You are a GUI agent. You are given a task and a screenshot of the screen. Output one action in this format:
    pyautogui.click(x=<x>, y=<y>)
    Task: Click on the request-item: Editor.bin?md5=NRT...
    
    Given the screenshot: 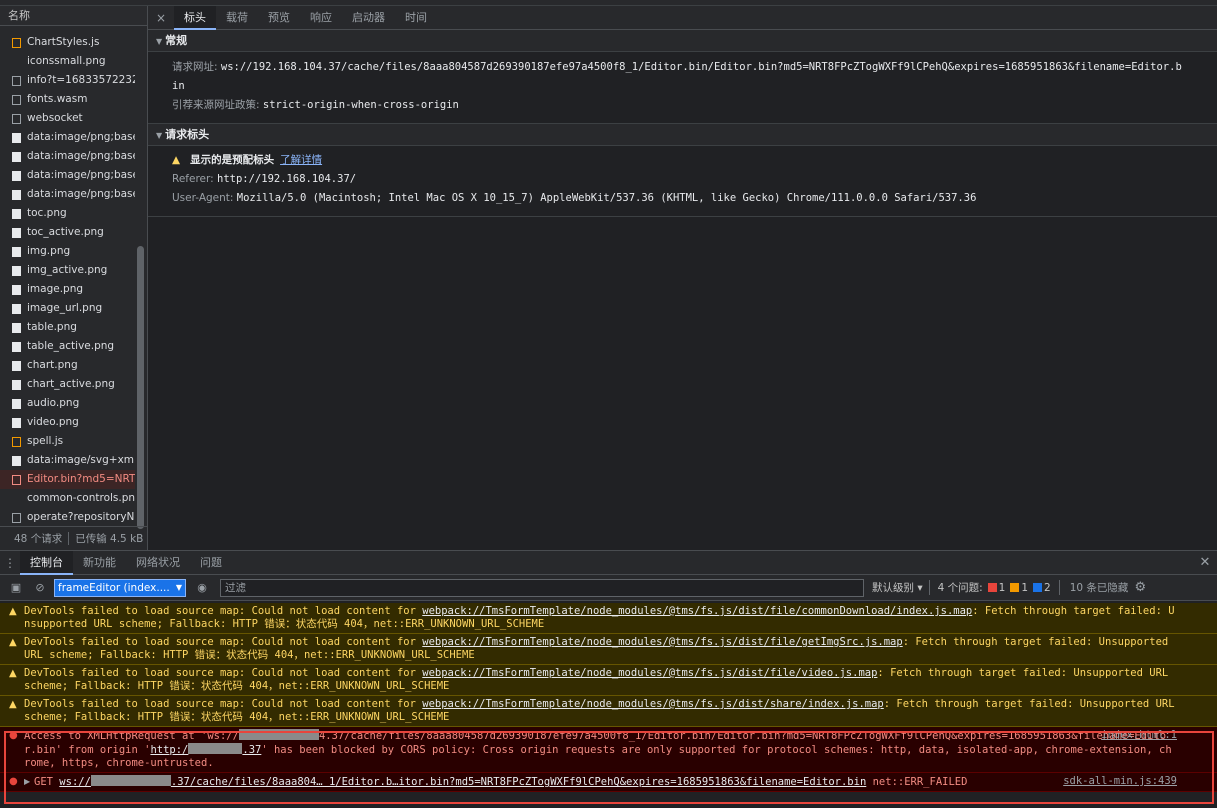 What is the action you would take?
    pyautogui.click(x=67, y=479)
    